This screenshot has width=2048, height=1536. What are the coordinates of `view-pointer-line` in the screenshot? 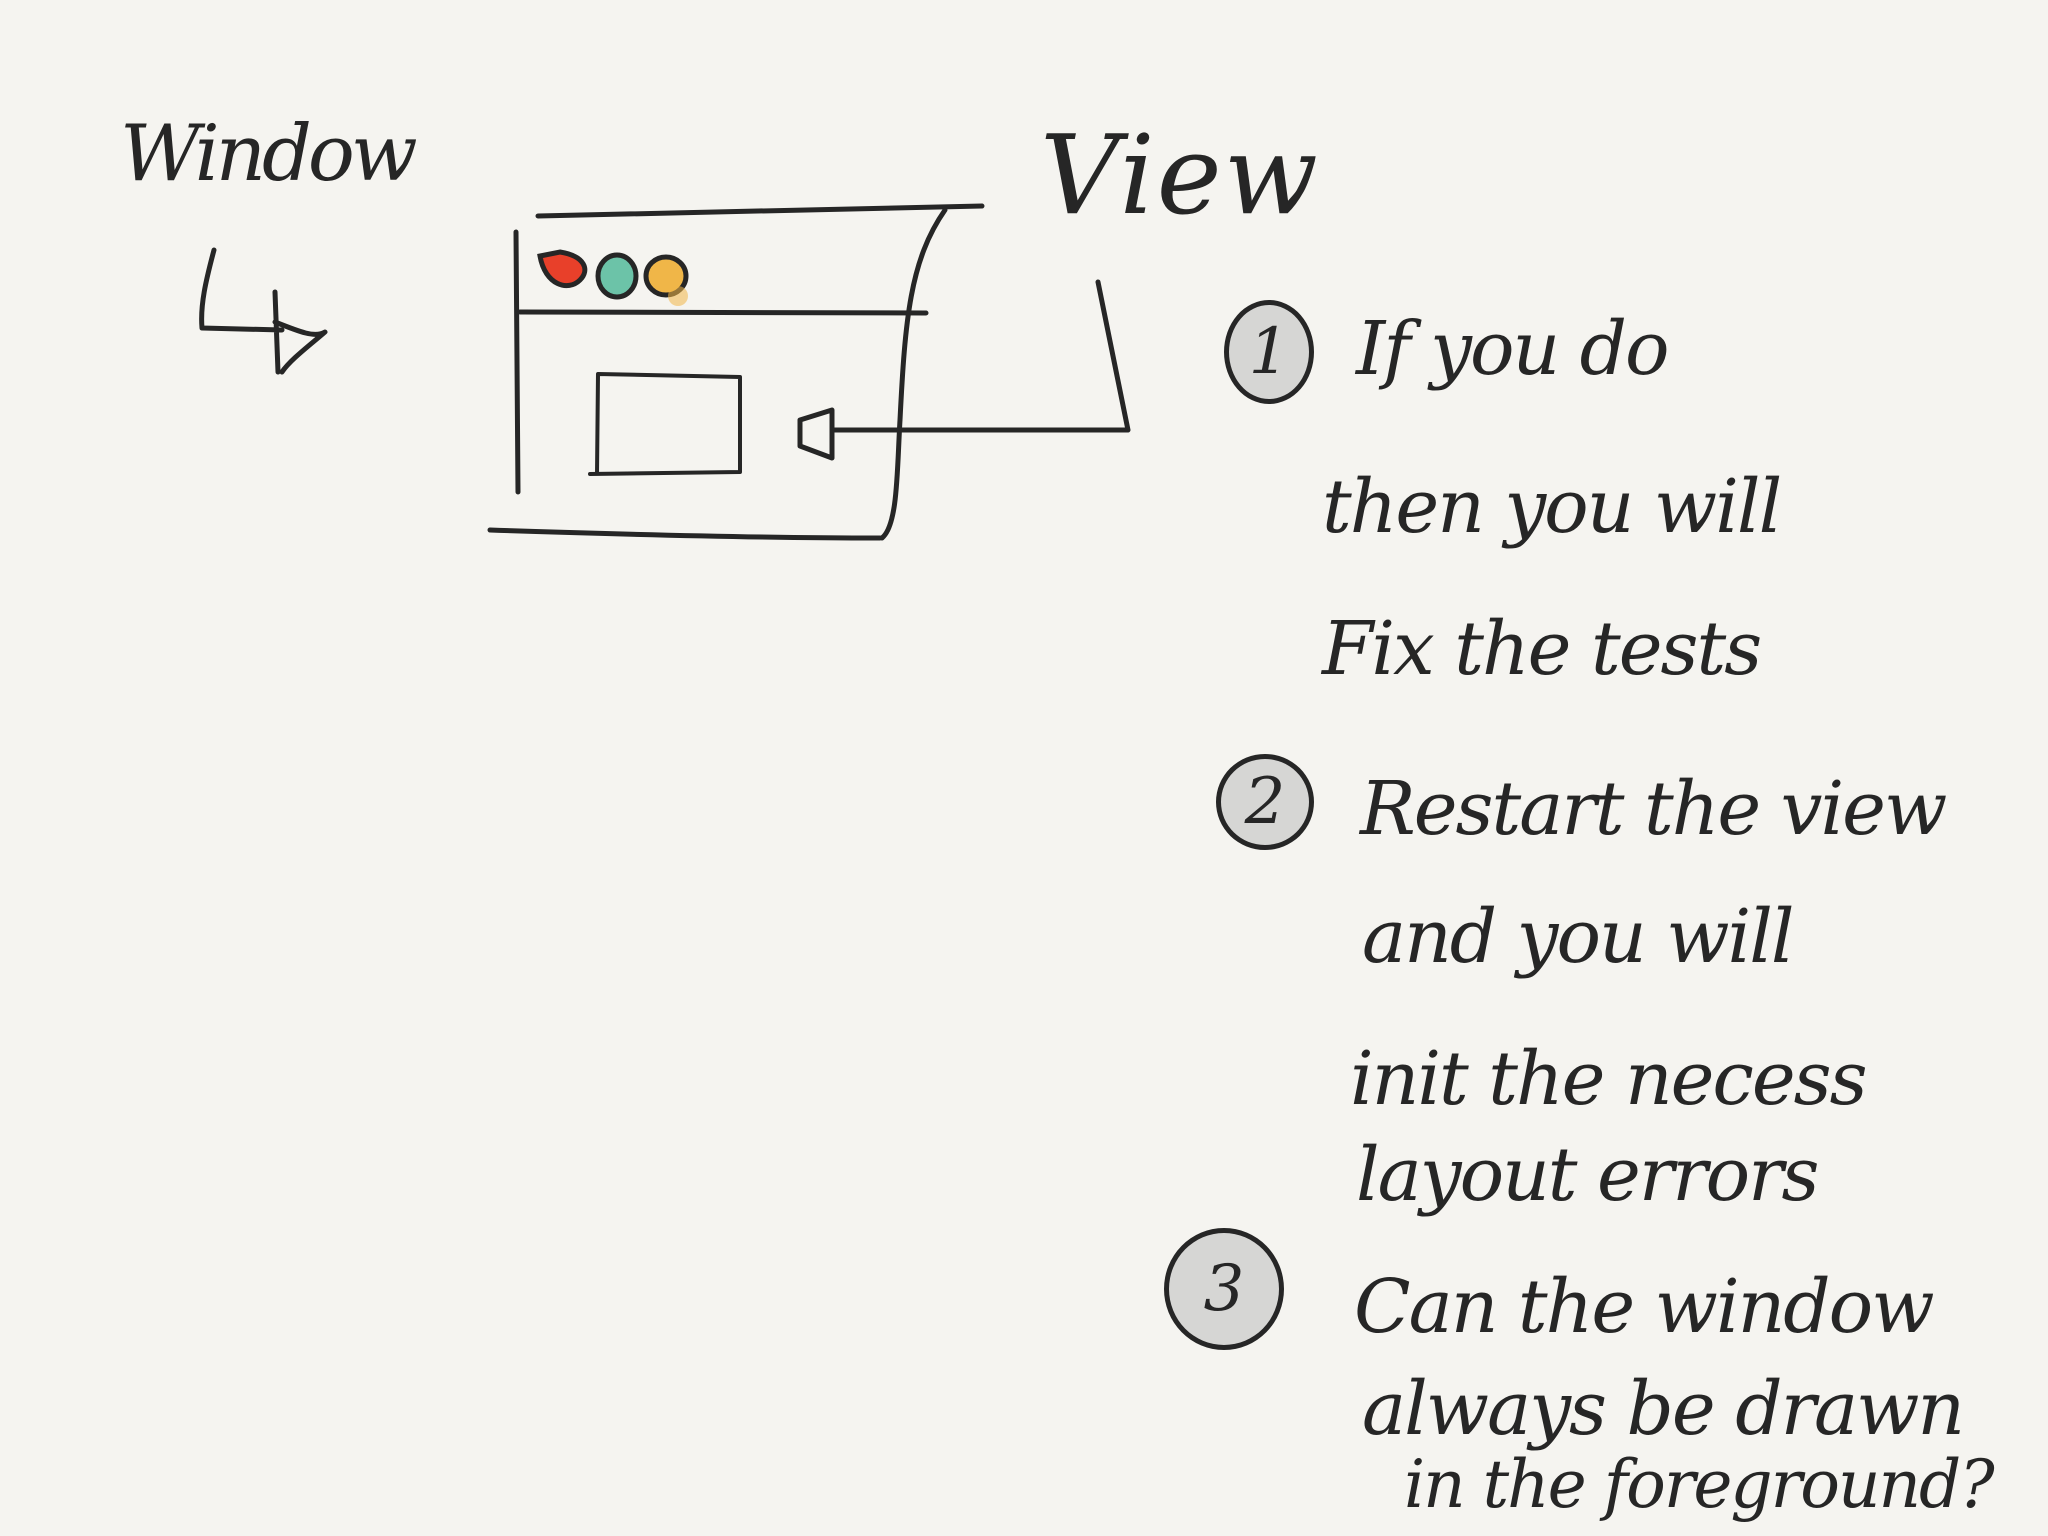 It's located at (980, 356).